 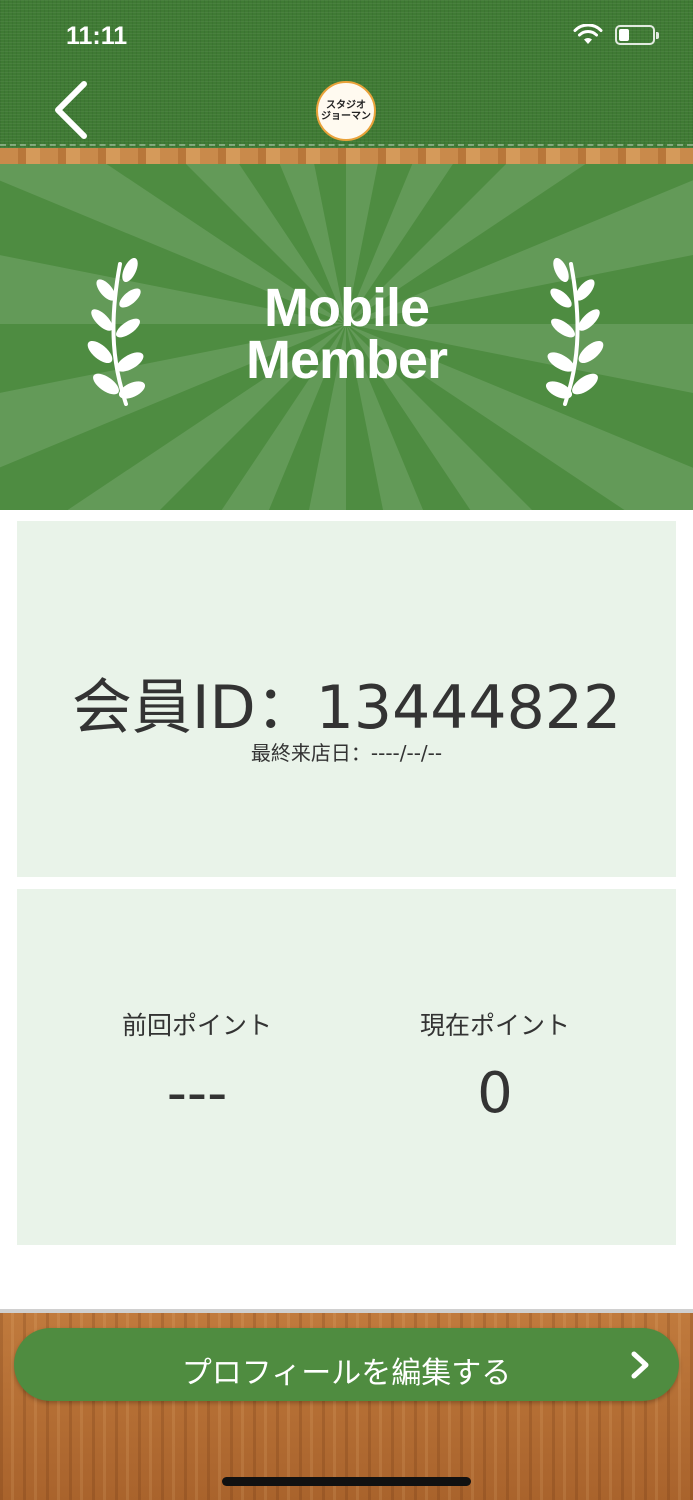 I want to click on banner-title-line1: Mobile, so click(x=347, y=308).